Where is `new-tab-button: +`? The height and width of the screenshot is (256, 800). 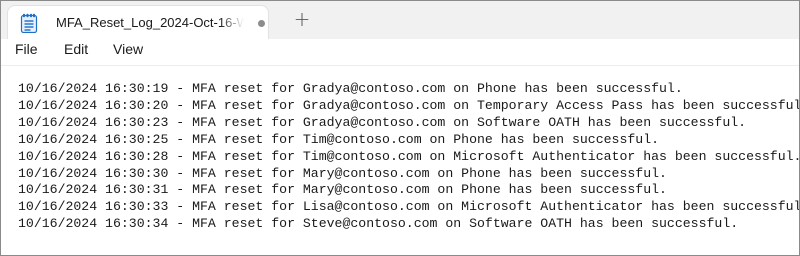
new-tab-button: + is located at coordinates (302, 19).